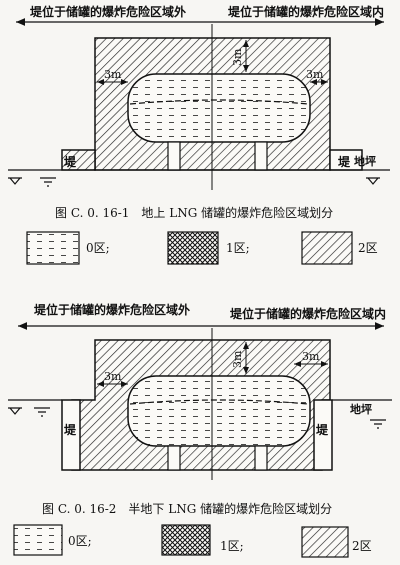  What do you see at coordinates (187, 508) in the screenshot?
I see `caption-figure-2: 图 C. 0. 16-2 半地下 LNG 储罐的爆炸危险区域划分` at bounding box center [187, 508].